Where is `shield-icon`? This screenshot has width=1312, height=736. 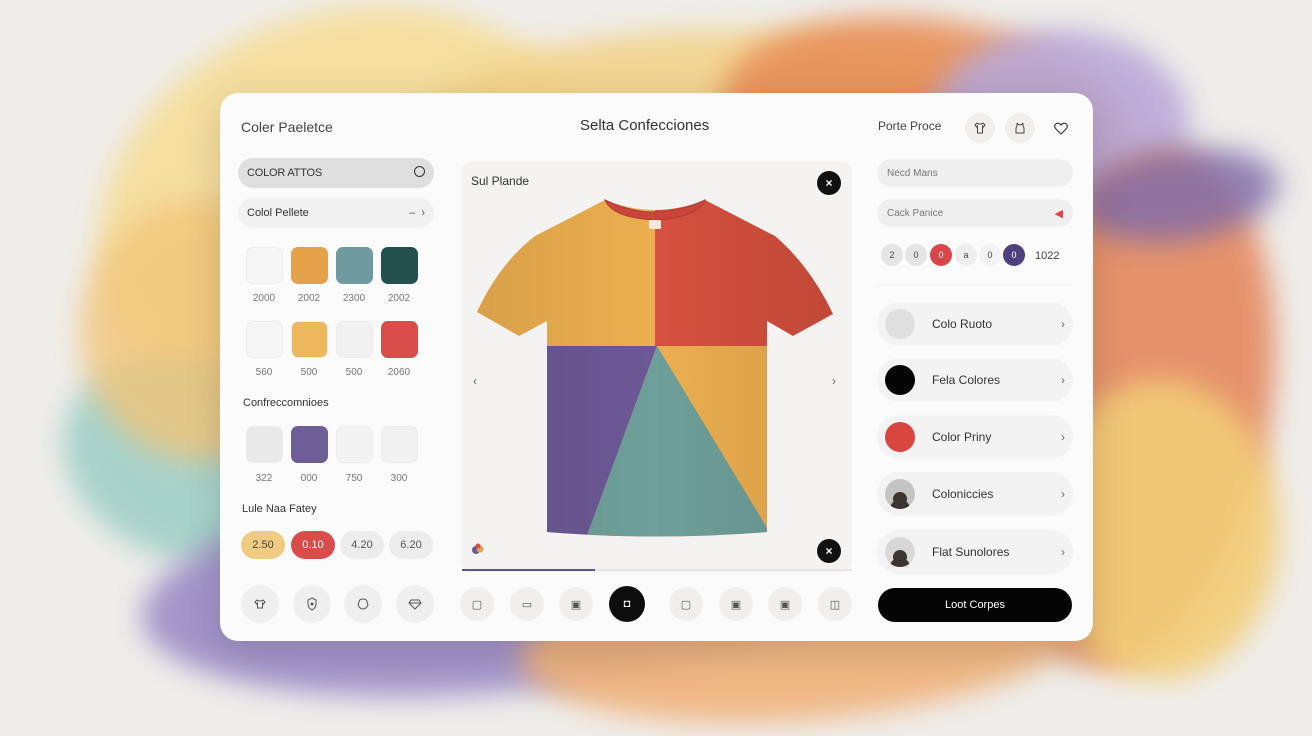
shield-icon is located at coordinates (312, 604).